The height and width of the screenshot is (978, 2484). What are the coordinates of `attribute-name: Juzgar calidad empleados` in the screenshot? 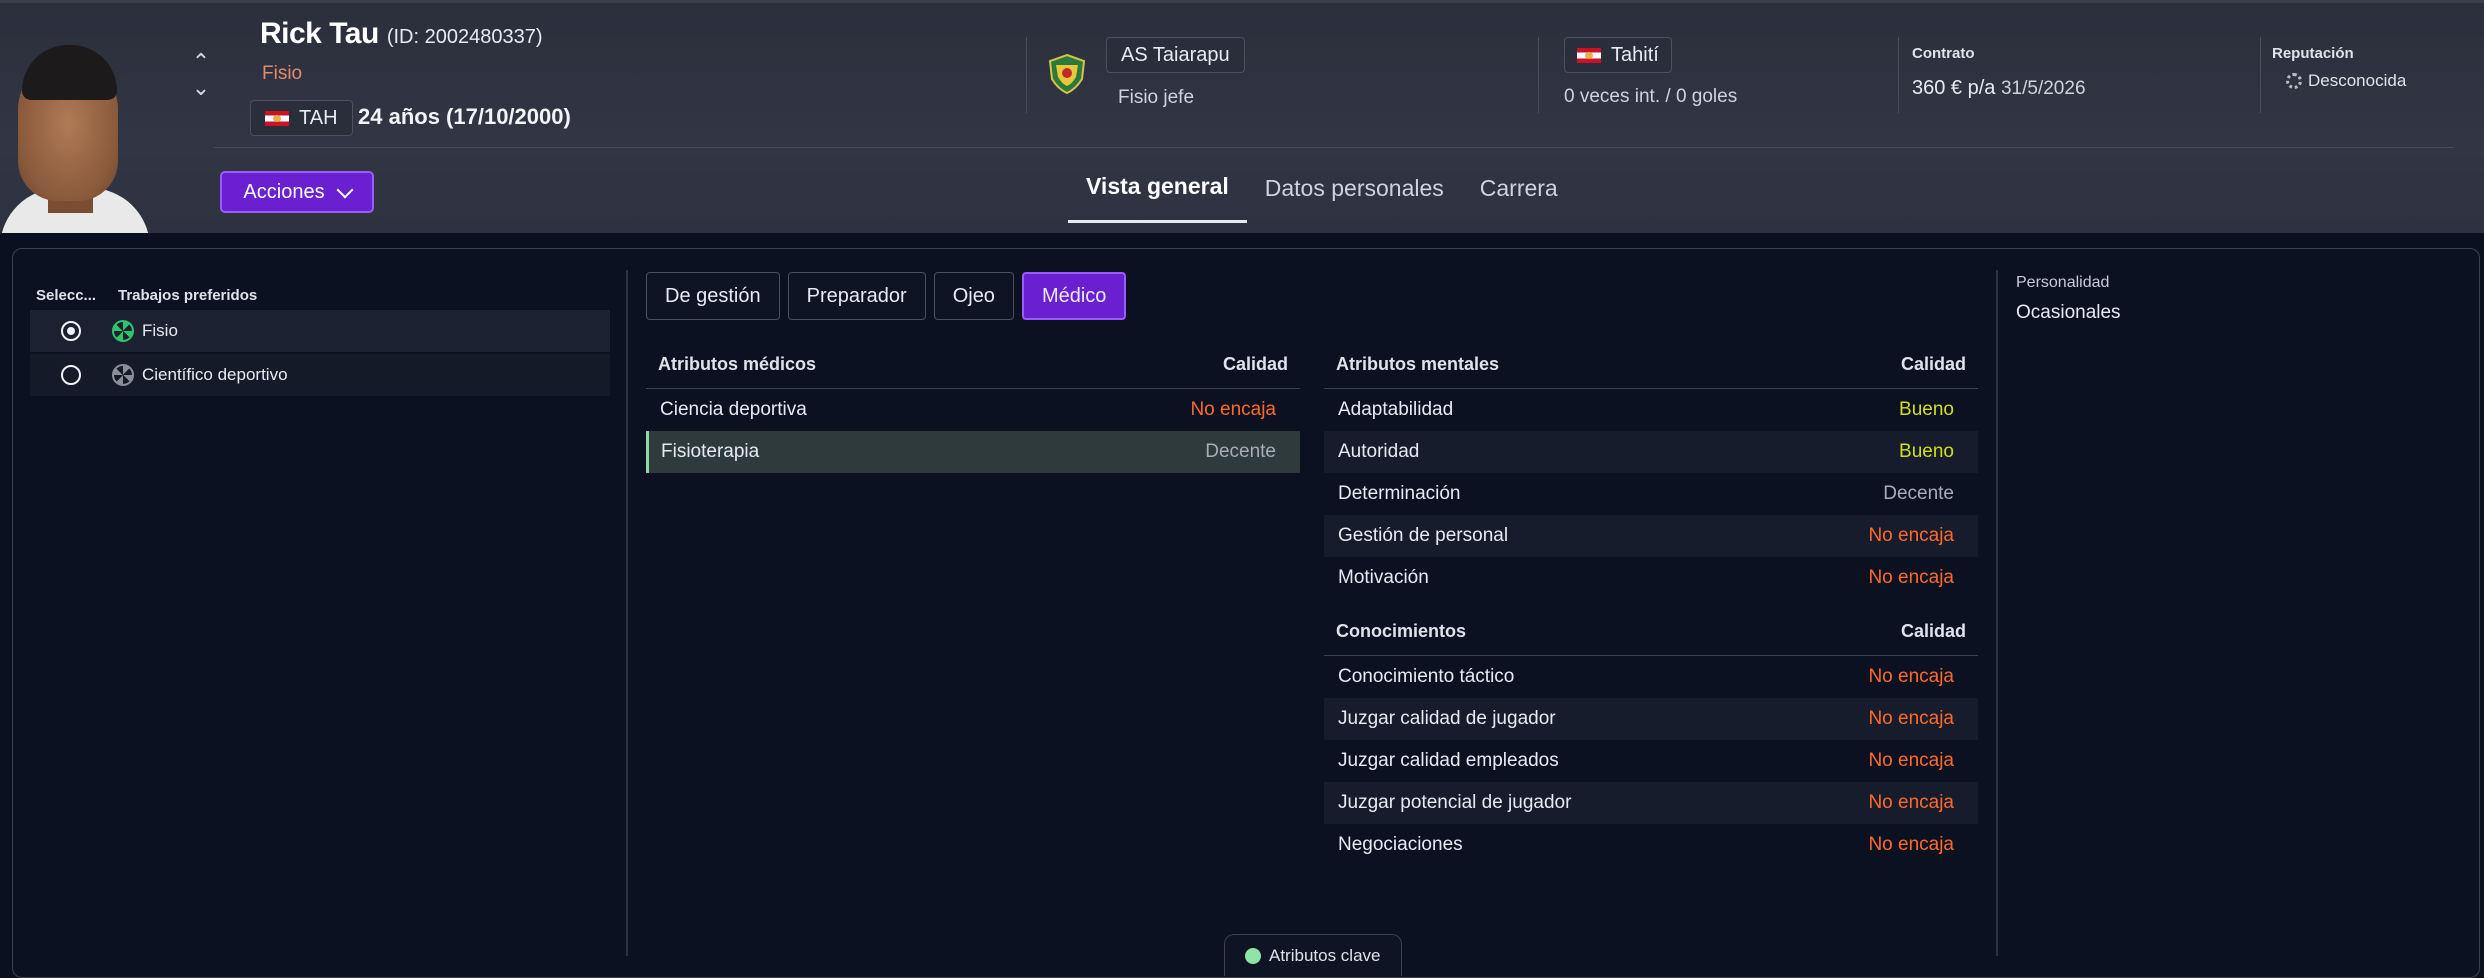 It's located at (1448, 760).